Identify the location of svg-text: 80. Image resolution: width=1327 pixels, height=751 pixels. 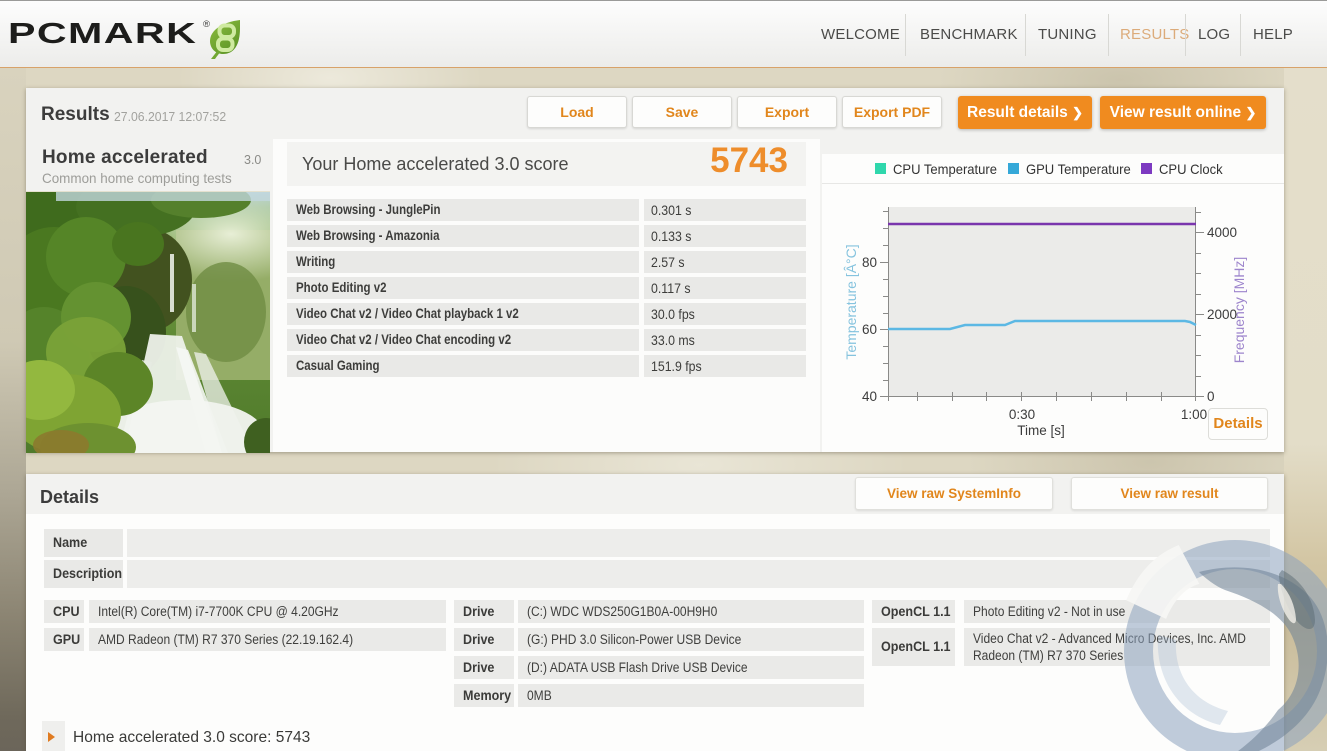
(869, 262).